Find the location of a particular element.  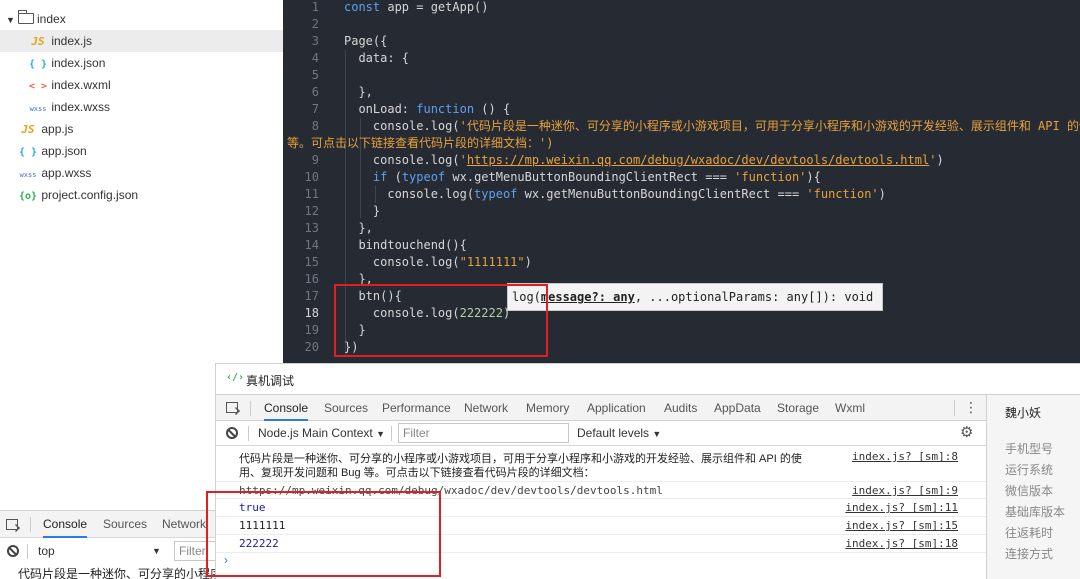

file-label: project.config.json is located at coordinates (90, 195).